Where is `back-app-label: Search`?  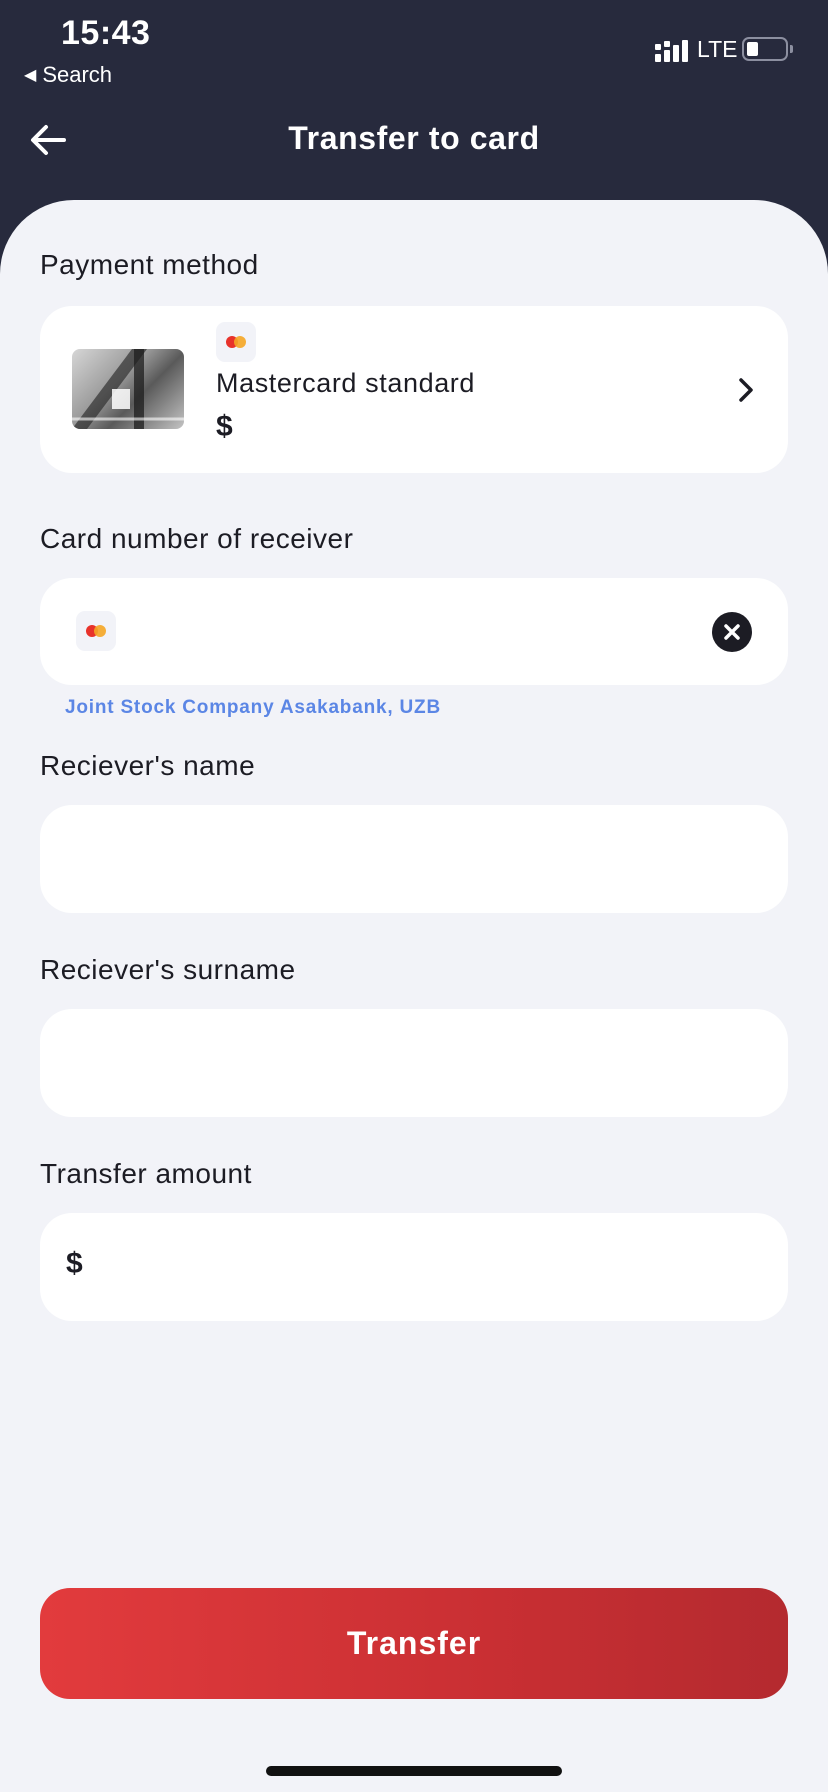
back-app-label: Search is located at coordinates (77, 74).